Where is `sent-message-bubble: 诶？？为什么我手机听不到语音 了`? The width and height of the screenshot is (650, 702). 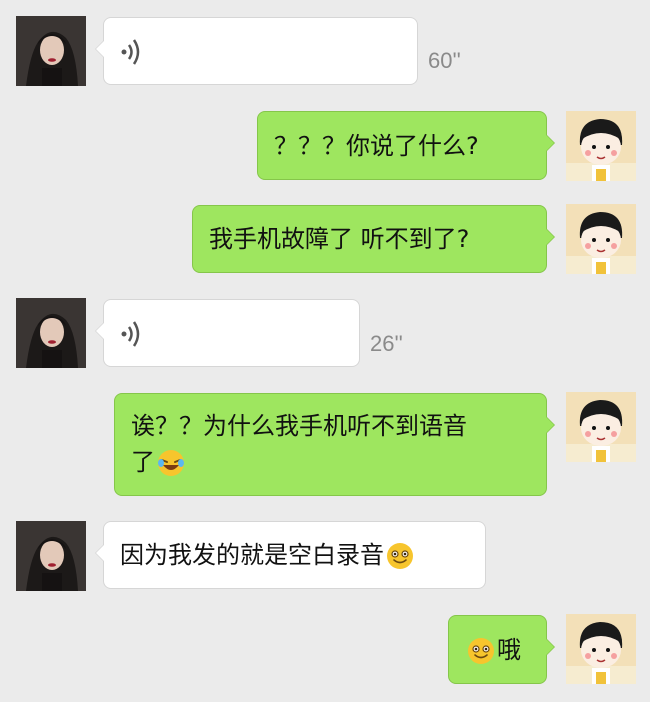
sent-message-bubble: 诶？？为什么我手机听不到语音 了 is located at coordinates (334, 444).